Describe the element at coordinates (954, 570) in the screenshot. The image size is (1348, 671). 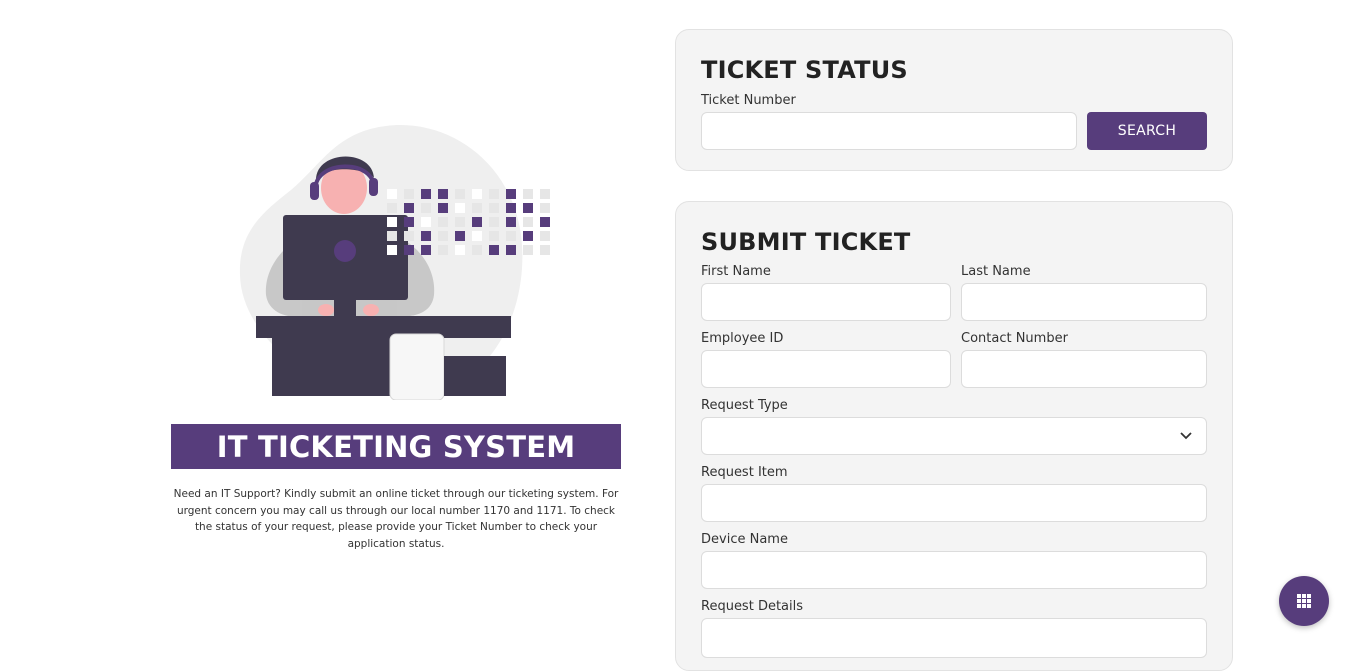
I see `device-name-input` at that location.